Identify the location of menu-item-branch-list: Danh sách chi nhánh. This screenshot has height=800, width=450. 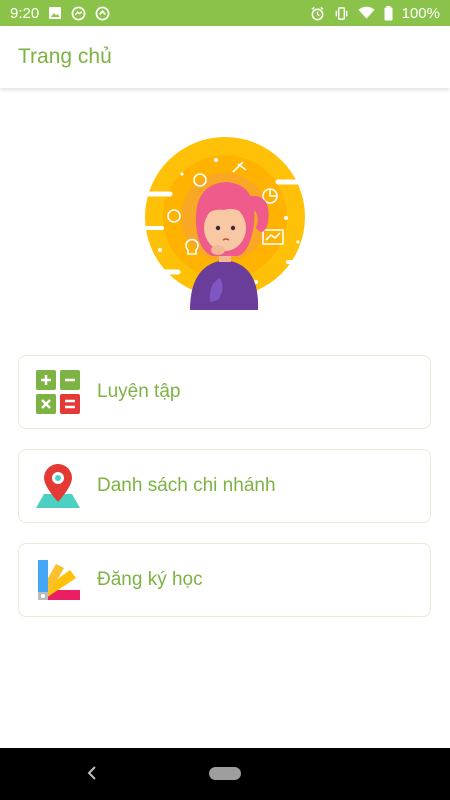
(224, 486).